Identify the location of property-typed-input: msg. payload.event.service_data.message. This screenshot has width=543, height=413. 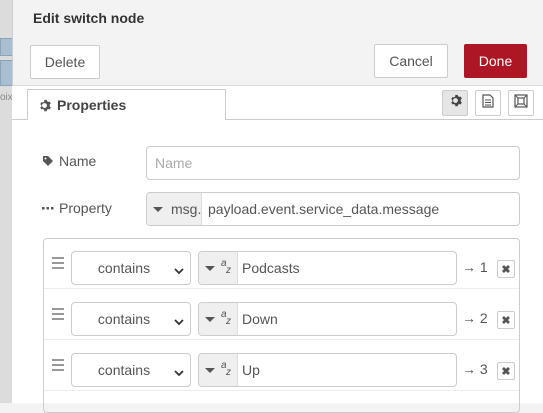
(333, 209).